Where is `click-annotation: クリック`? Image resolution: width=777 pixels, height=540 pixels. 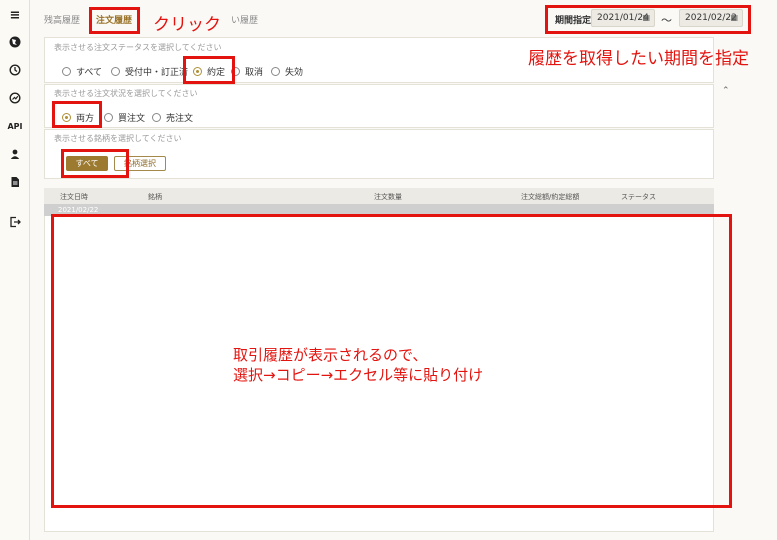
click-annotation: クリック is located at coordinates (187, 25).